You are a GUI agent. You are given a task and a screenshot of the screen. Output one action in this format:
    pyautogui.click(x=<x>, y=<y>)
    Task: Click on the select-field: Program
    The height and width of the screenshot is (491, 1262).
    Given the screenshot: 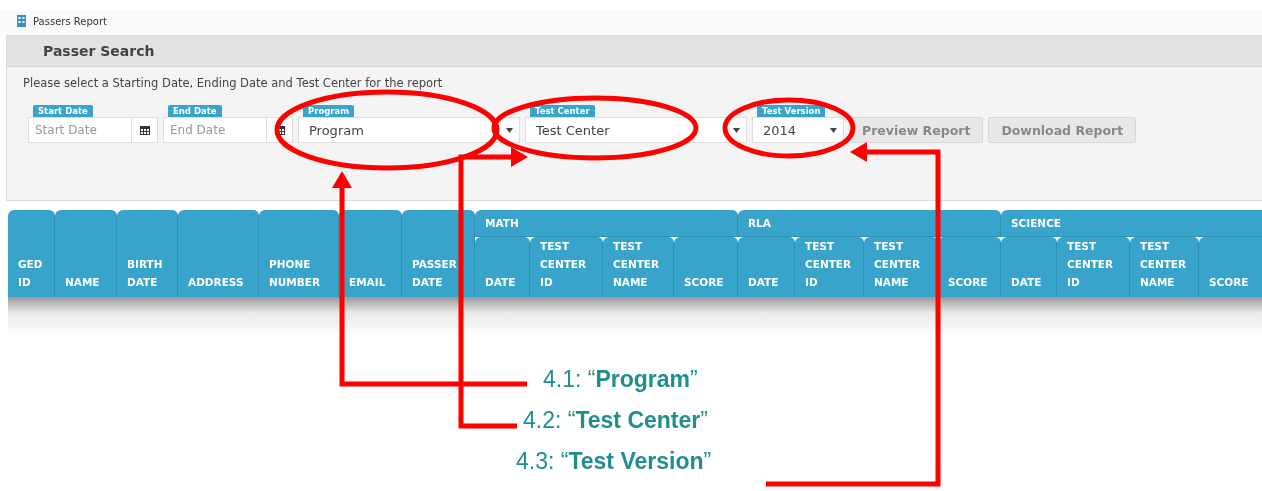 What is the action you would take?
    pyautogui.click(x=409, y=130)
    